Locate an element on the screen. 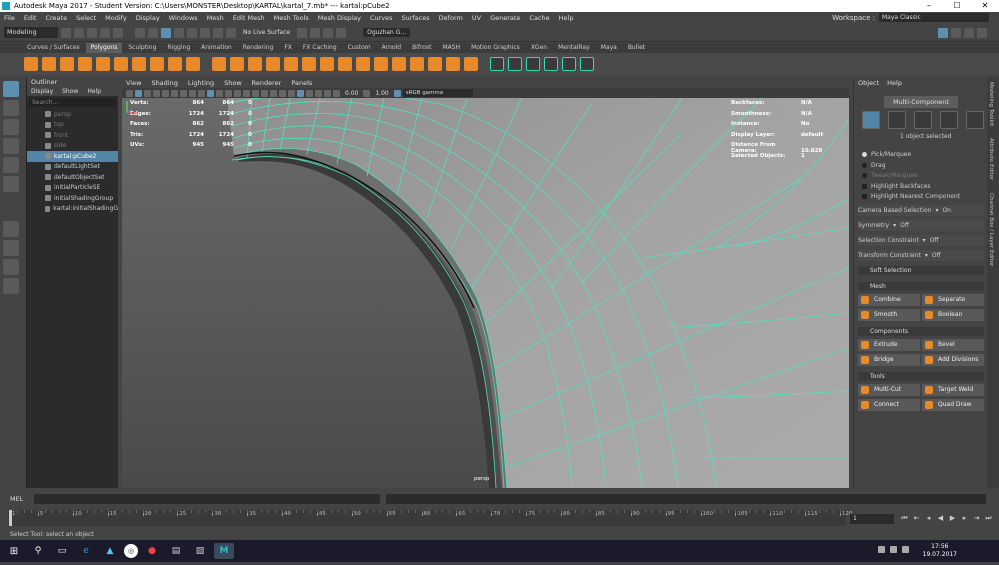 This screenshot has height=565, width=999. unfold-icon is located at coordinates (587, 64).